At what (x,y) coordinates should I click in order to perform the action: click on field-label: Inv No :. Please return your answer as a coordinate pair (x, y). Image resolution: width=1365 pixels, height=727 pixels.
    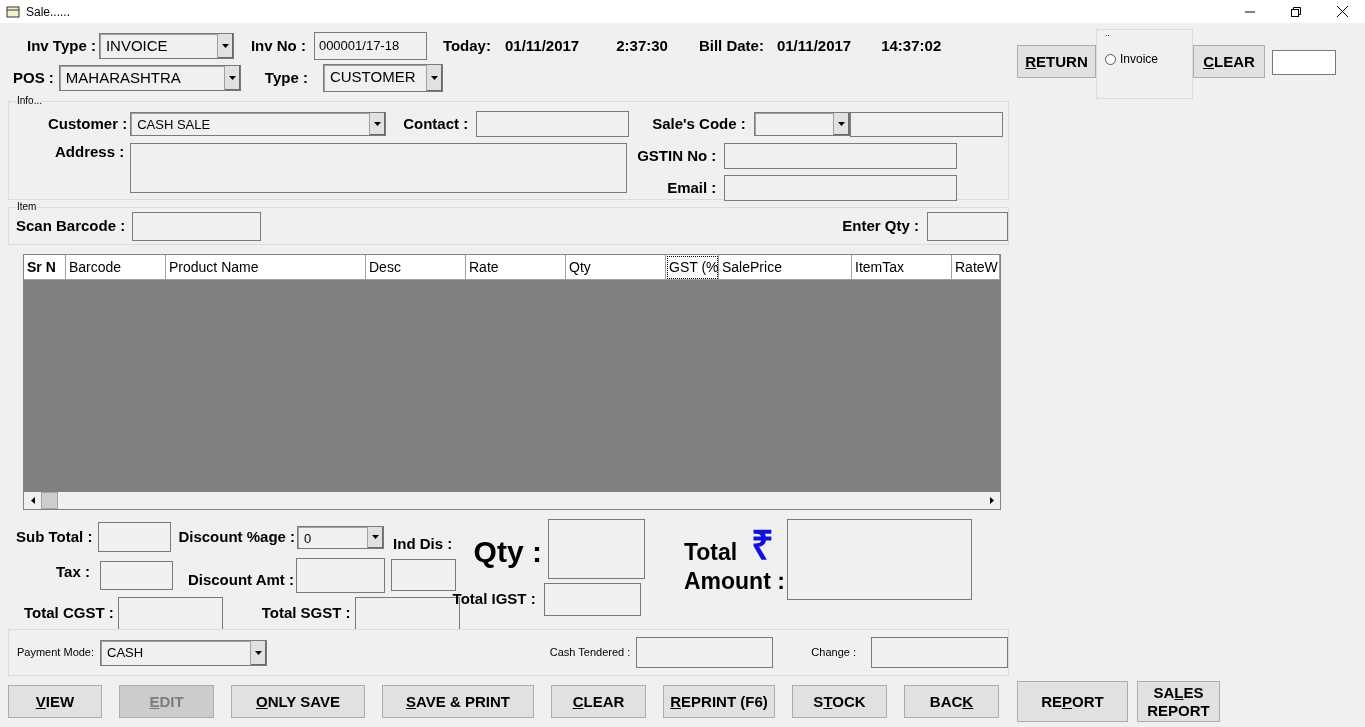
    Looking at the image, I should click on (278, 45).